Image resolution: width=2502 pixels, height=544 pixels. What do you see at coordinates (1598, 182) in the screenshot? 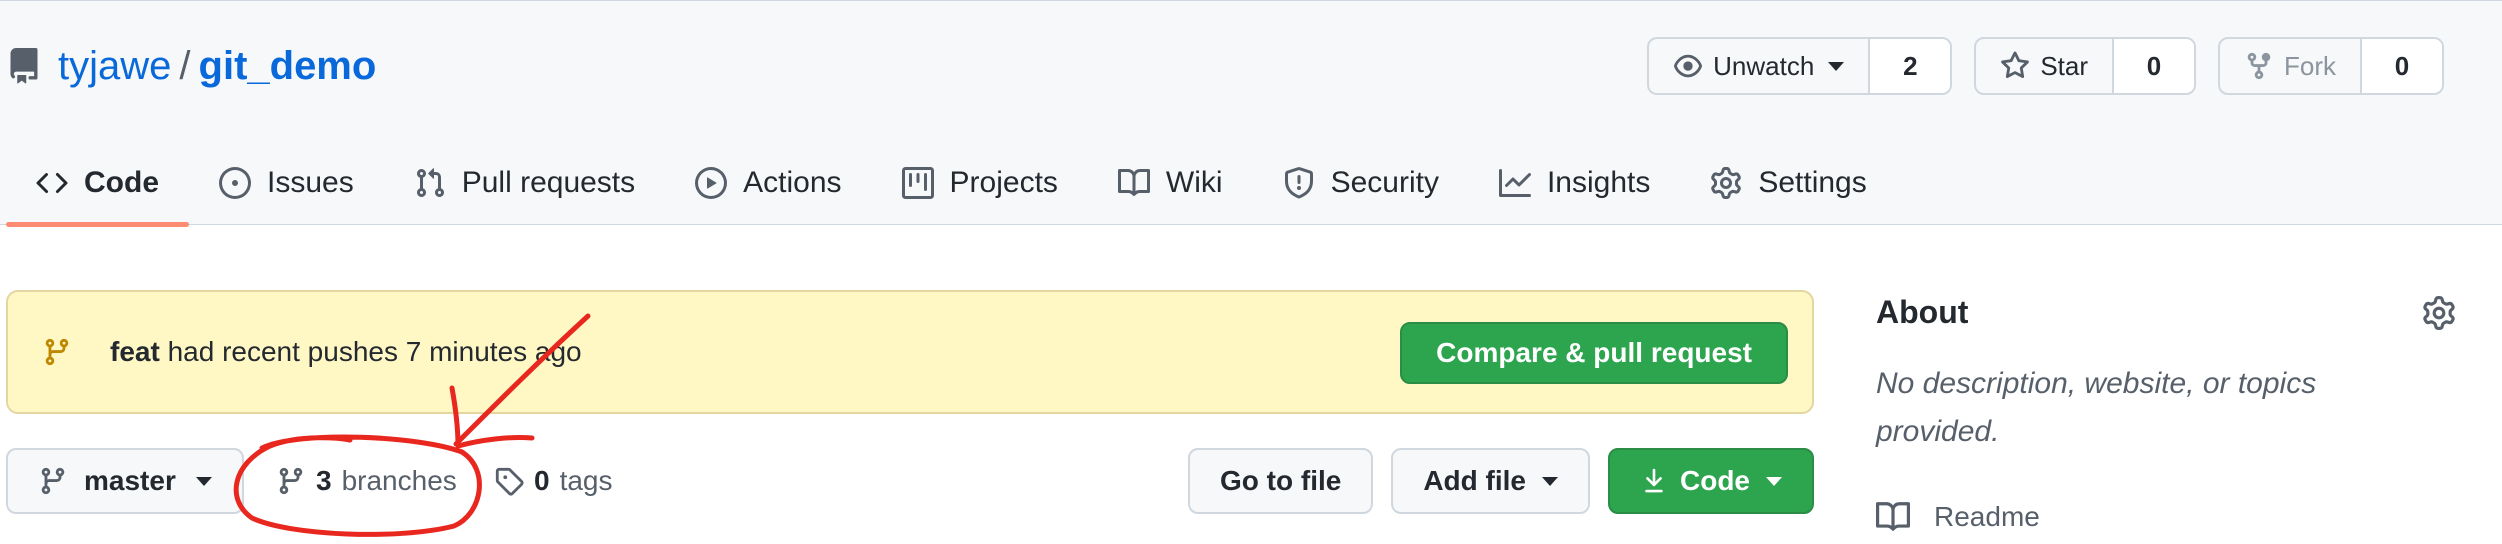
I see `tab-insights-label: Insights` at bounding box center [1598, 182].